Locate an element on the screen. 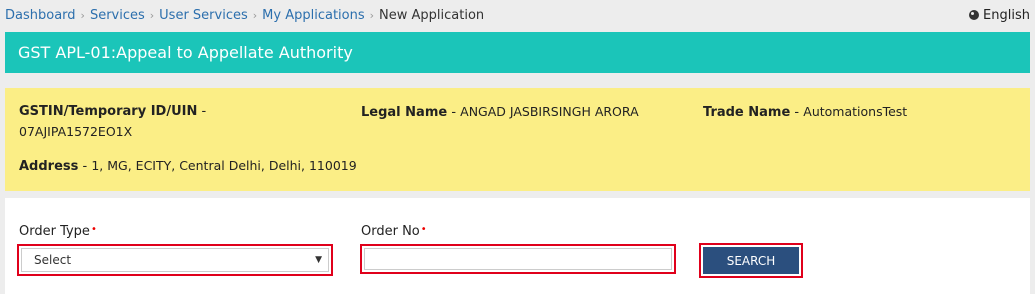 Image resolution: width=1035 pixels, height=294 pixels. gstin-value: 07AJIPA1572EO1X is located at coordinates (76, 131).